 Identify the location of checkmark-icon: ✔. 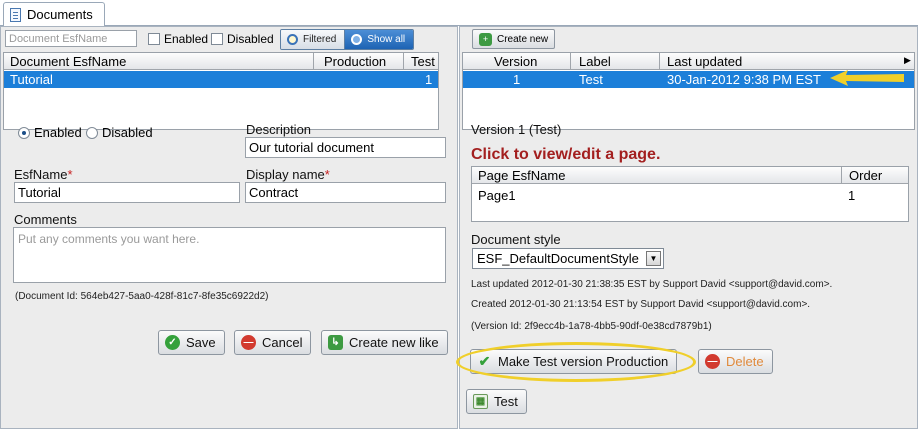
(484, 361).